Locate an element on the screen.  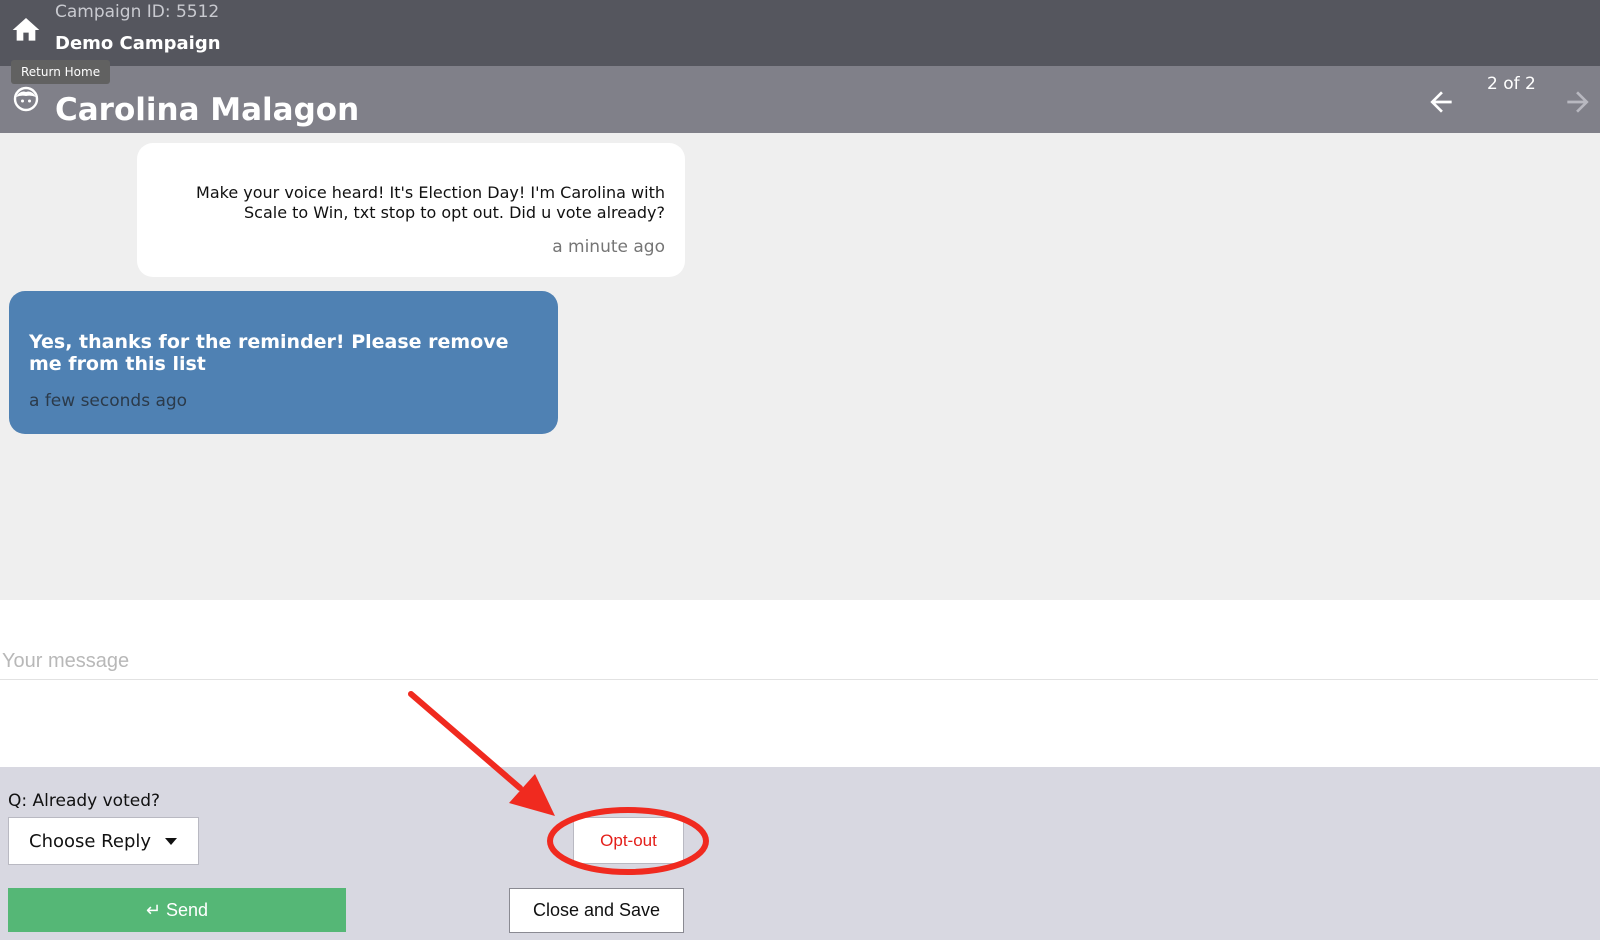
campaign-name: Demo Campaign is located at coordinates (138, 43).